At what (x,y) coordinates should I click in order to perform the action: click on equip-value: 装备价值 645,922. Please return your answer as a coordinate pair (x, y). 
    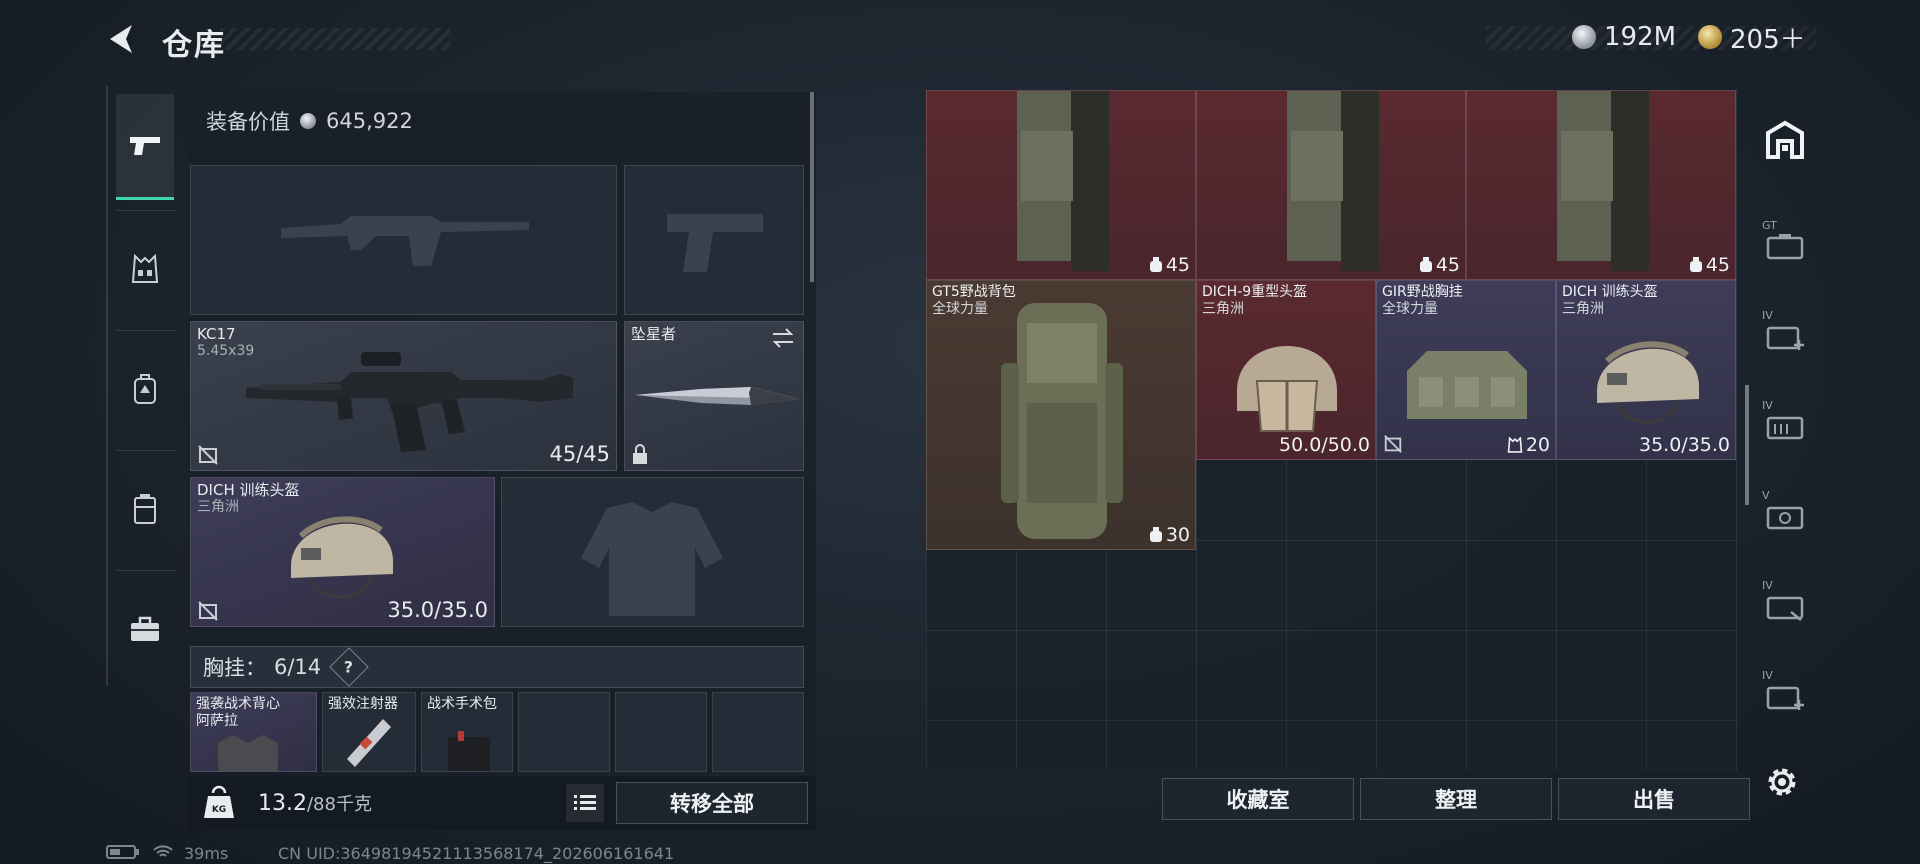
    Looking at the image, I should click on (309, 121).